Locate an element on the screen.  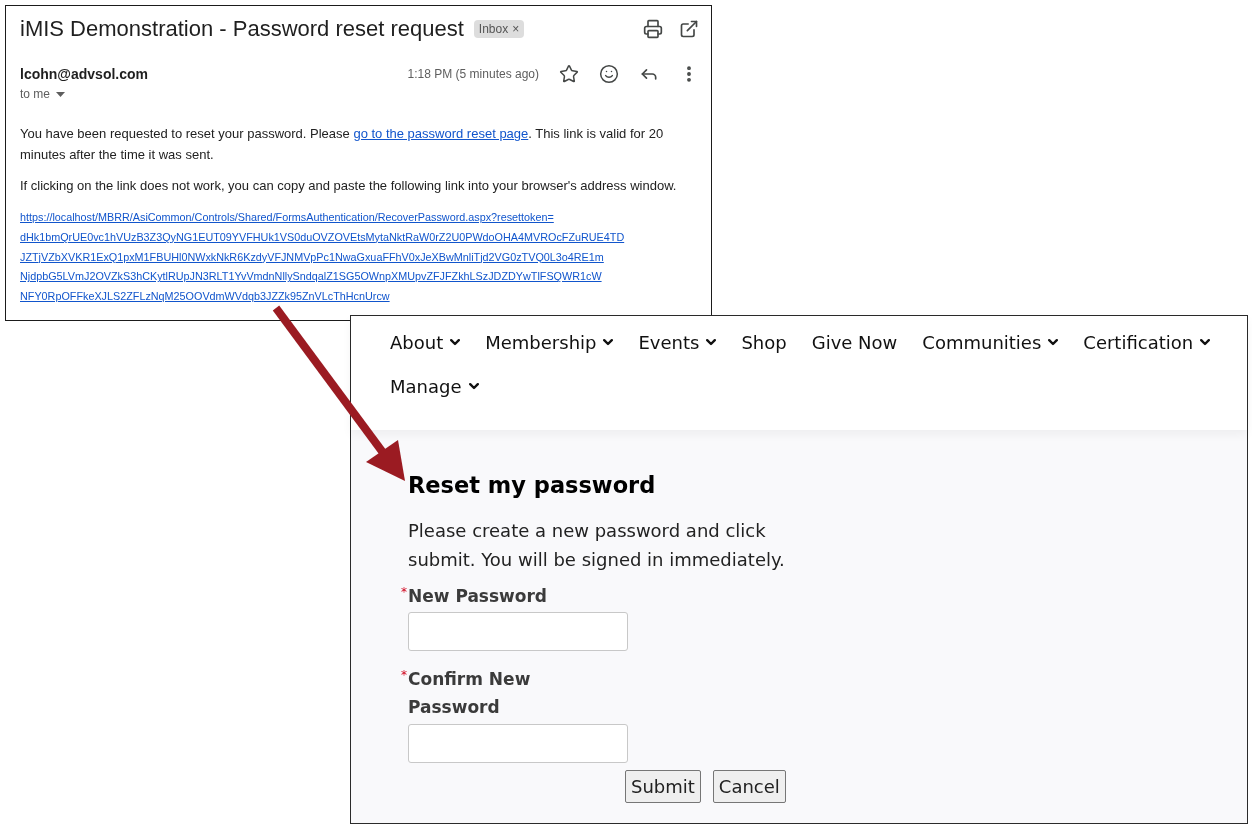
timestamp: 1:18 PM (5 minutes ago) is located at coordinates (473, 74).